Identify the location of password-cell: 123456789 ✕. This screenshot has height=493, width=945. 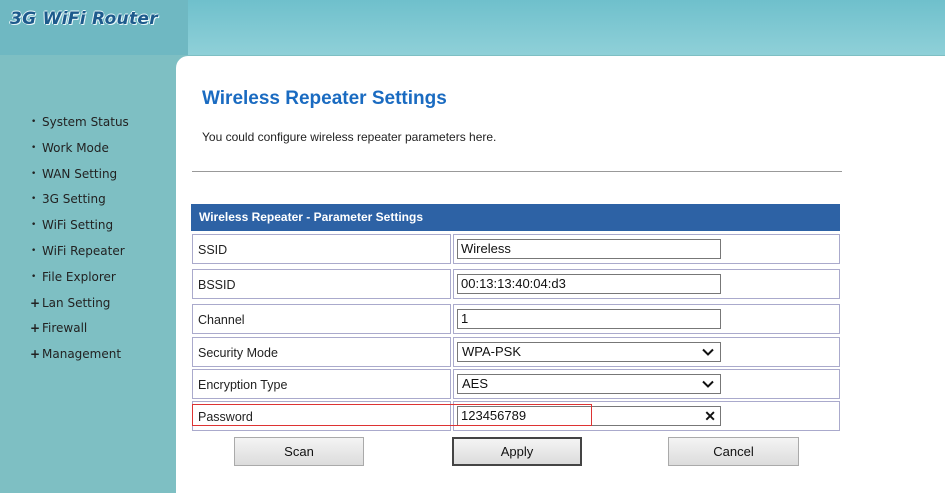
(646, 416).